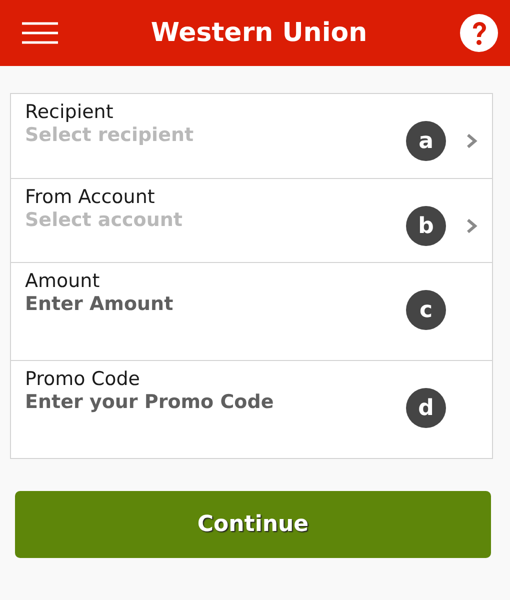 This screenshot has width=510, height=600. I want to click on help-icon, so click(479, 33).